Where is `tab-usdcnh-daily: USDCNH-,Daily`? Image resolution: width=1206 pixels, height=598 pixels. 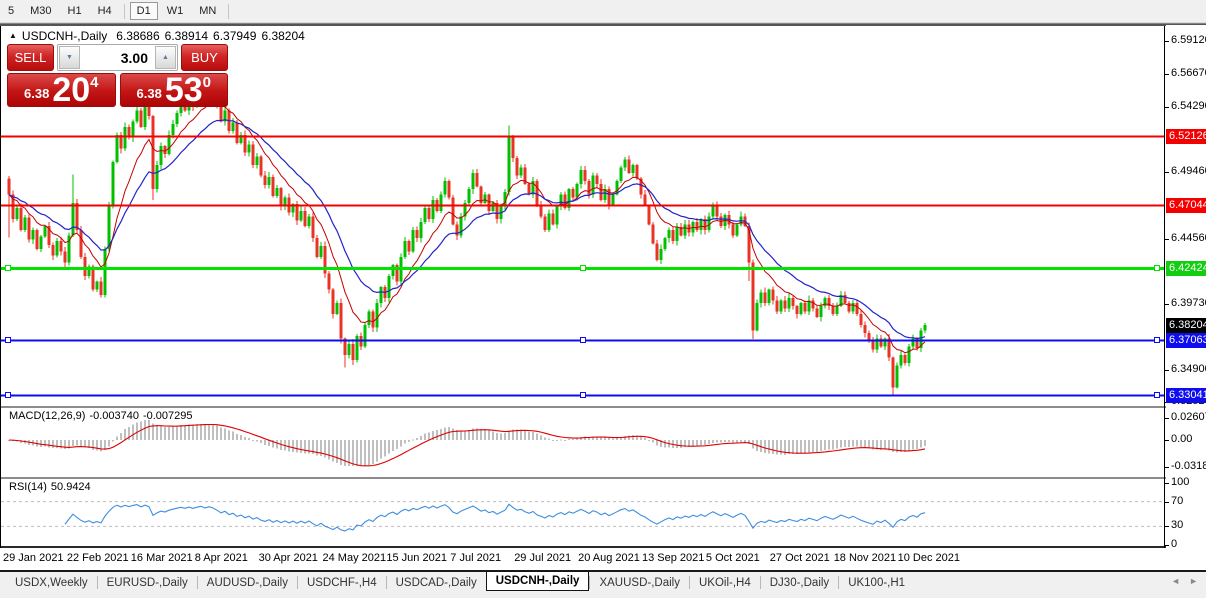 tab-usdcnh-daily: USDCNH-,Daily is located at coordinates (537, 581).